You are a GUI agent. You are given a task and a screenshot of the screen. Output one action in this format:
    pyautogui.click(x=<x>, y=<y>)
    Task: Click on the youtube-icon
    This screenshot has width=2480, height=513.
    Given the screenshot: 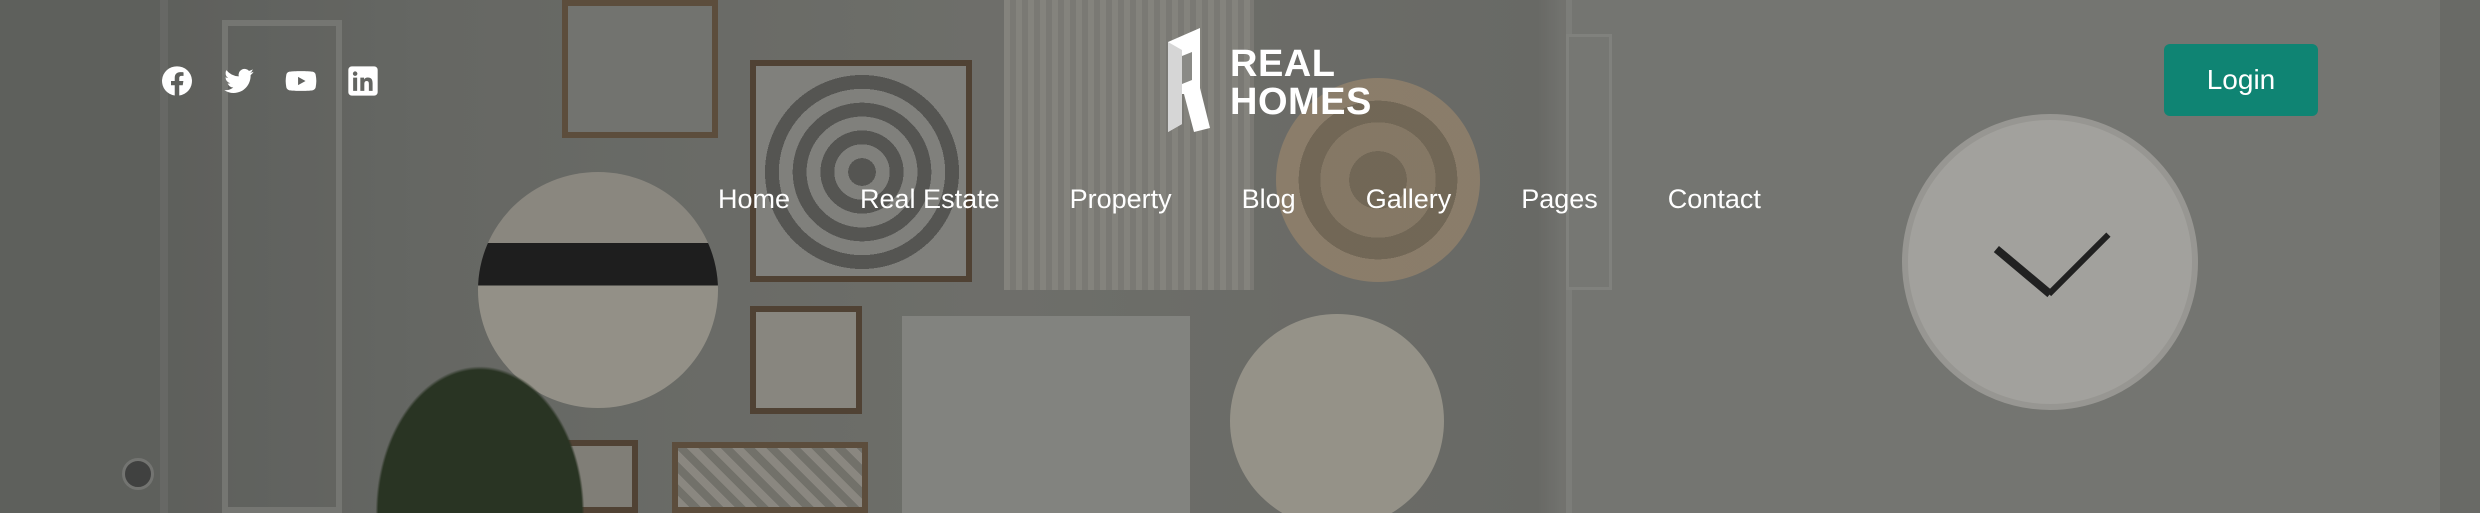 What is the action you would take?
    pyautogui.click(x=301, y=81)
    